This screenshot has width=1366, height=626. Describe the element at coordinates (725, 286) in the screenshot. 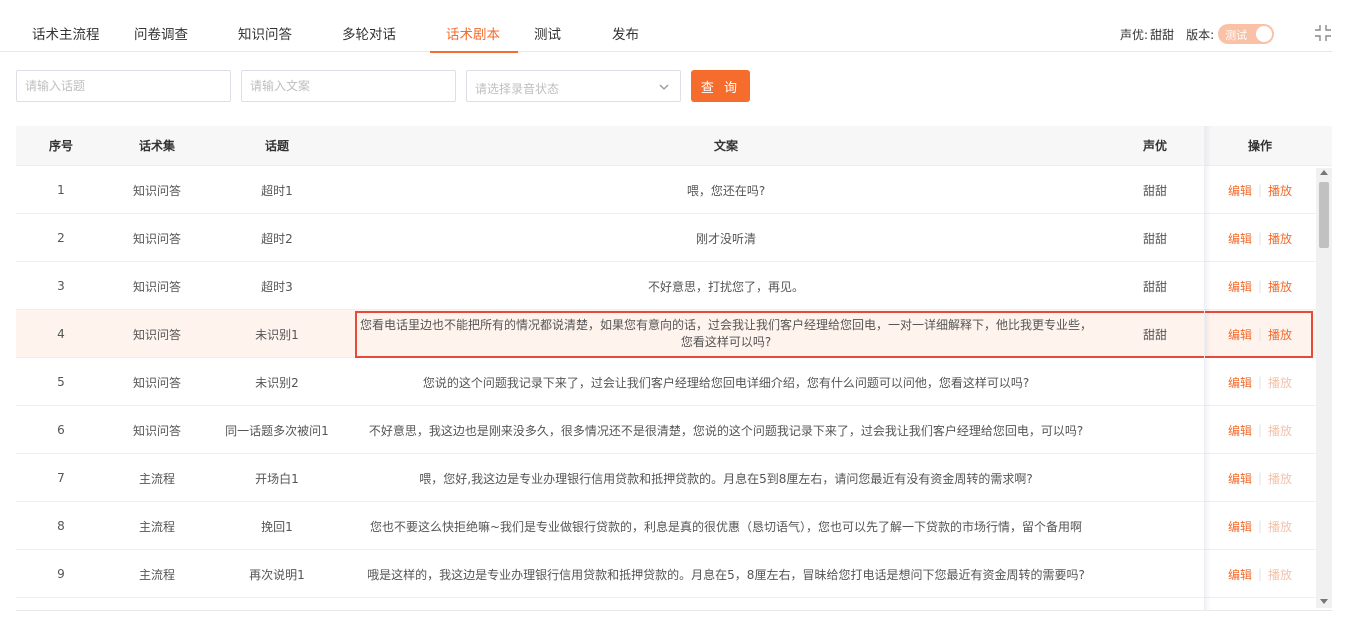

I see `row-text: 不好意思，打扰您了，再见。` at that location.